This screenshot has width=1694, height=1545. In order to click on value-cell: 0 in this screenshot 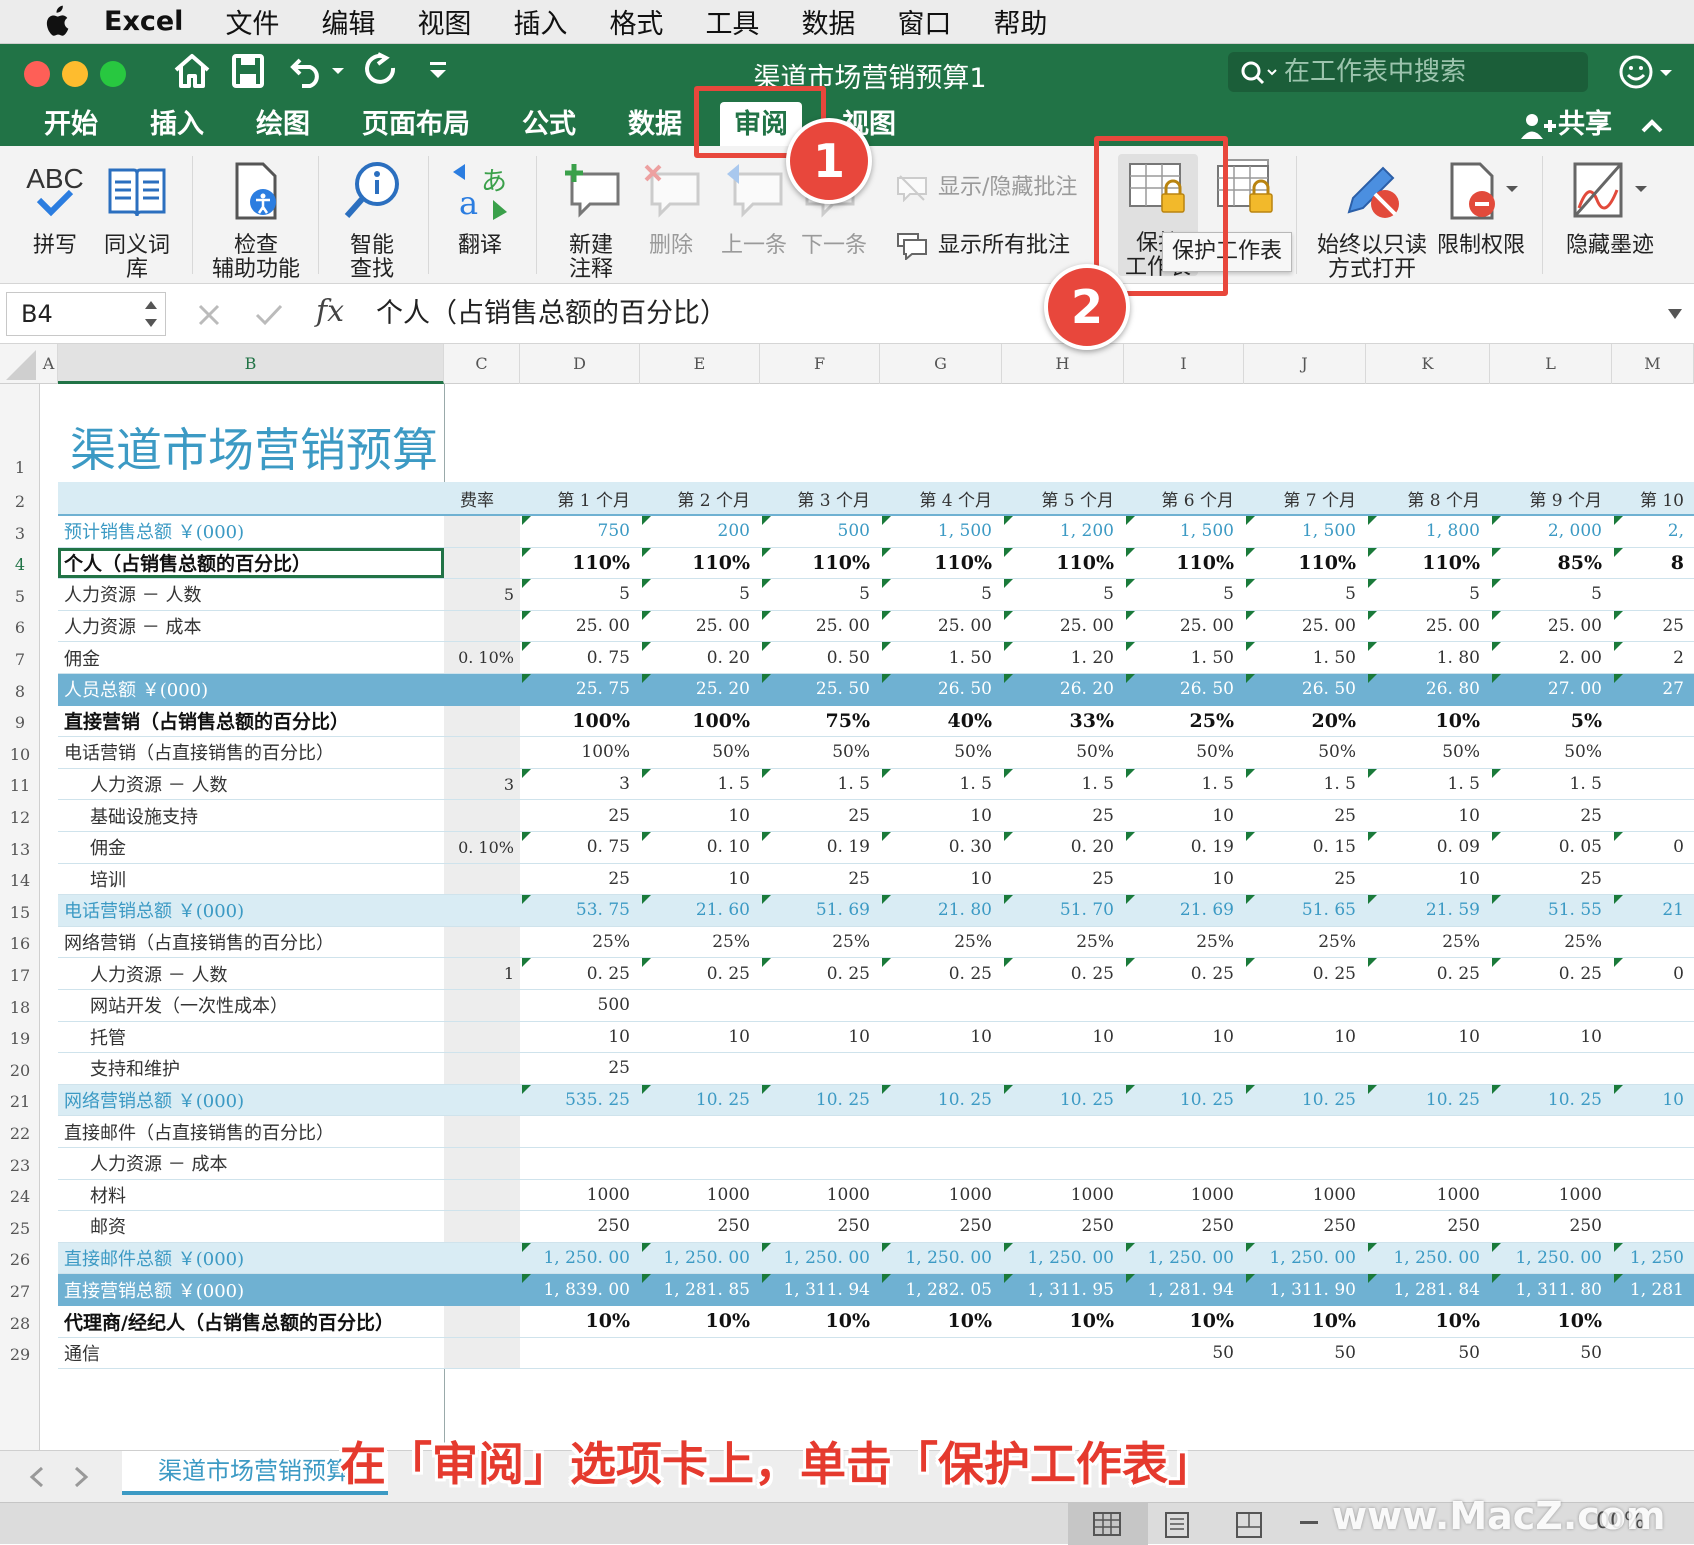, I will do `click(1653, 847)`.